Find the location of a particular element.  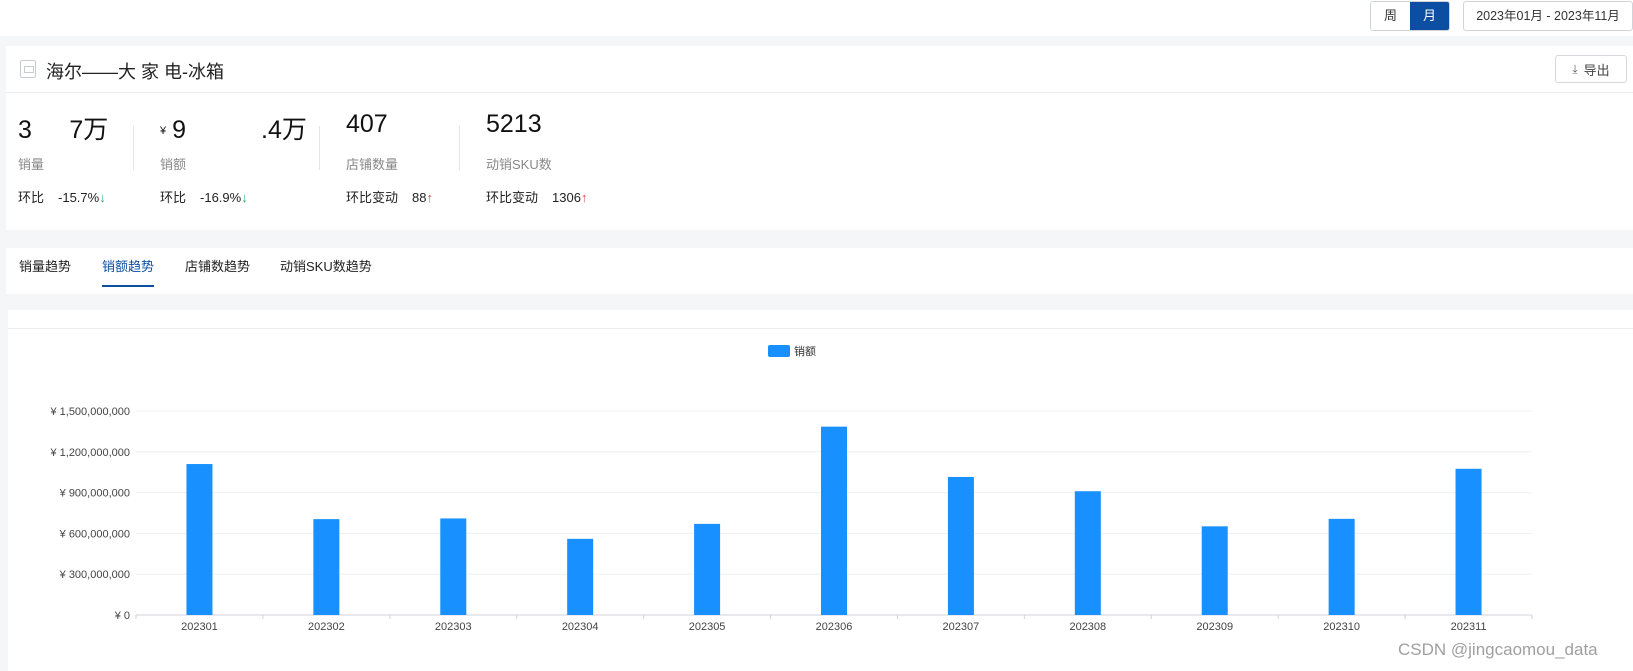

x-tick-label: 202304 is located at coordinates (580, 627).